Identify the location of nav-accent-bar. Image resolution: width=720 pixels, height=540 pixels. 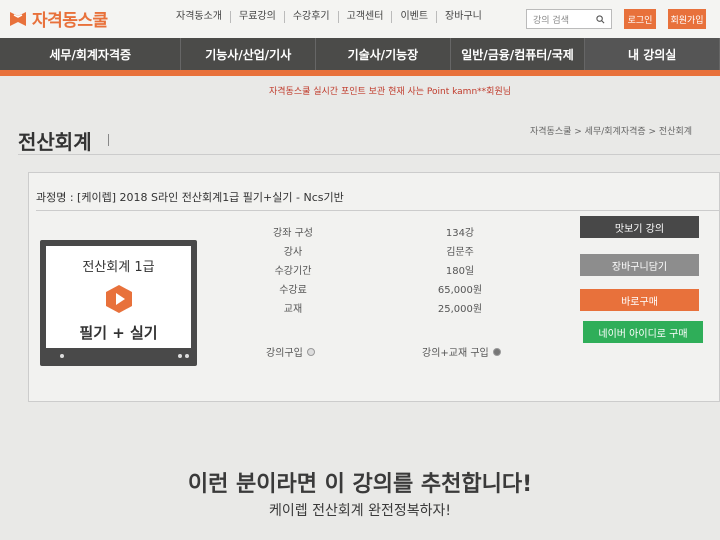
(360, 73).